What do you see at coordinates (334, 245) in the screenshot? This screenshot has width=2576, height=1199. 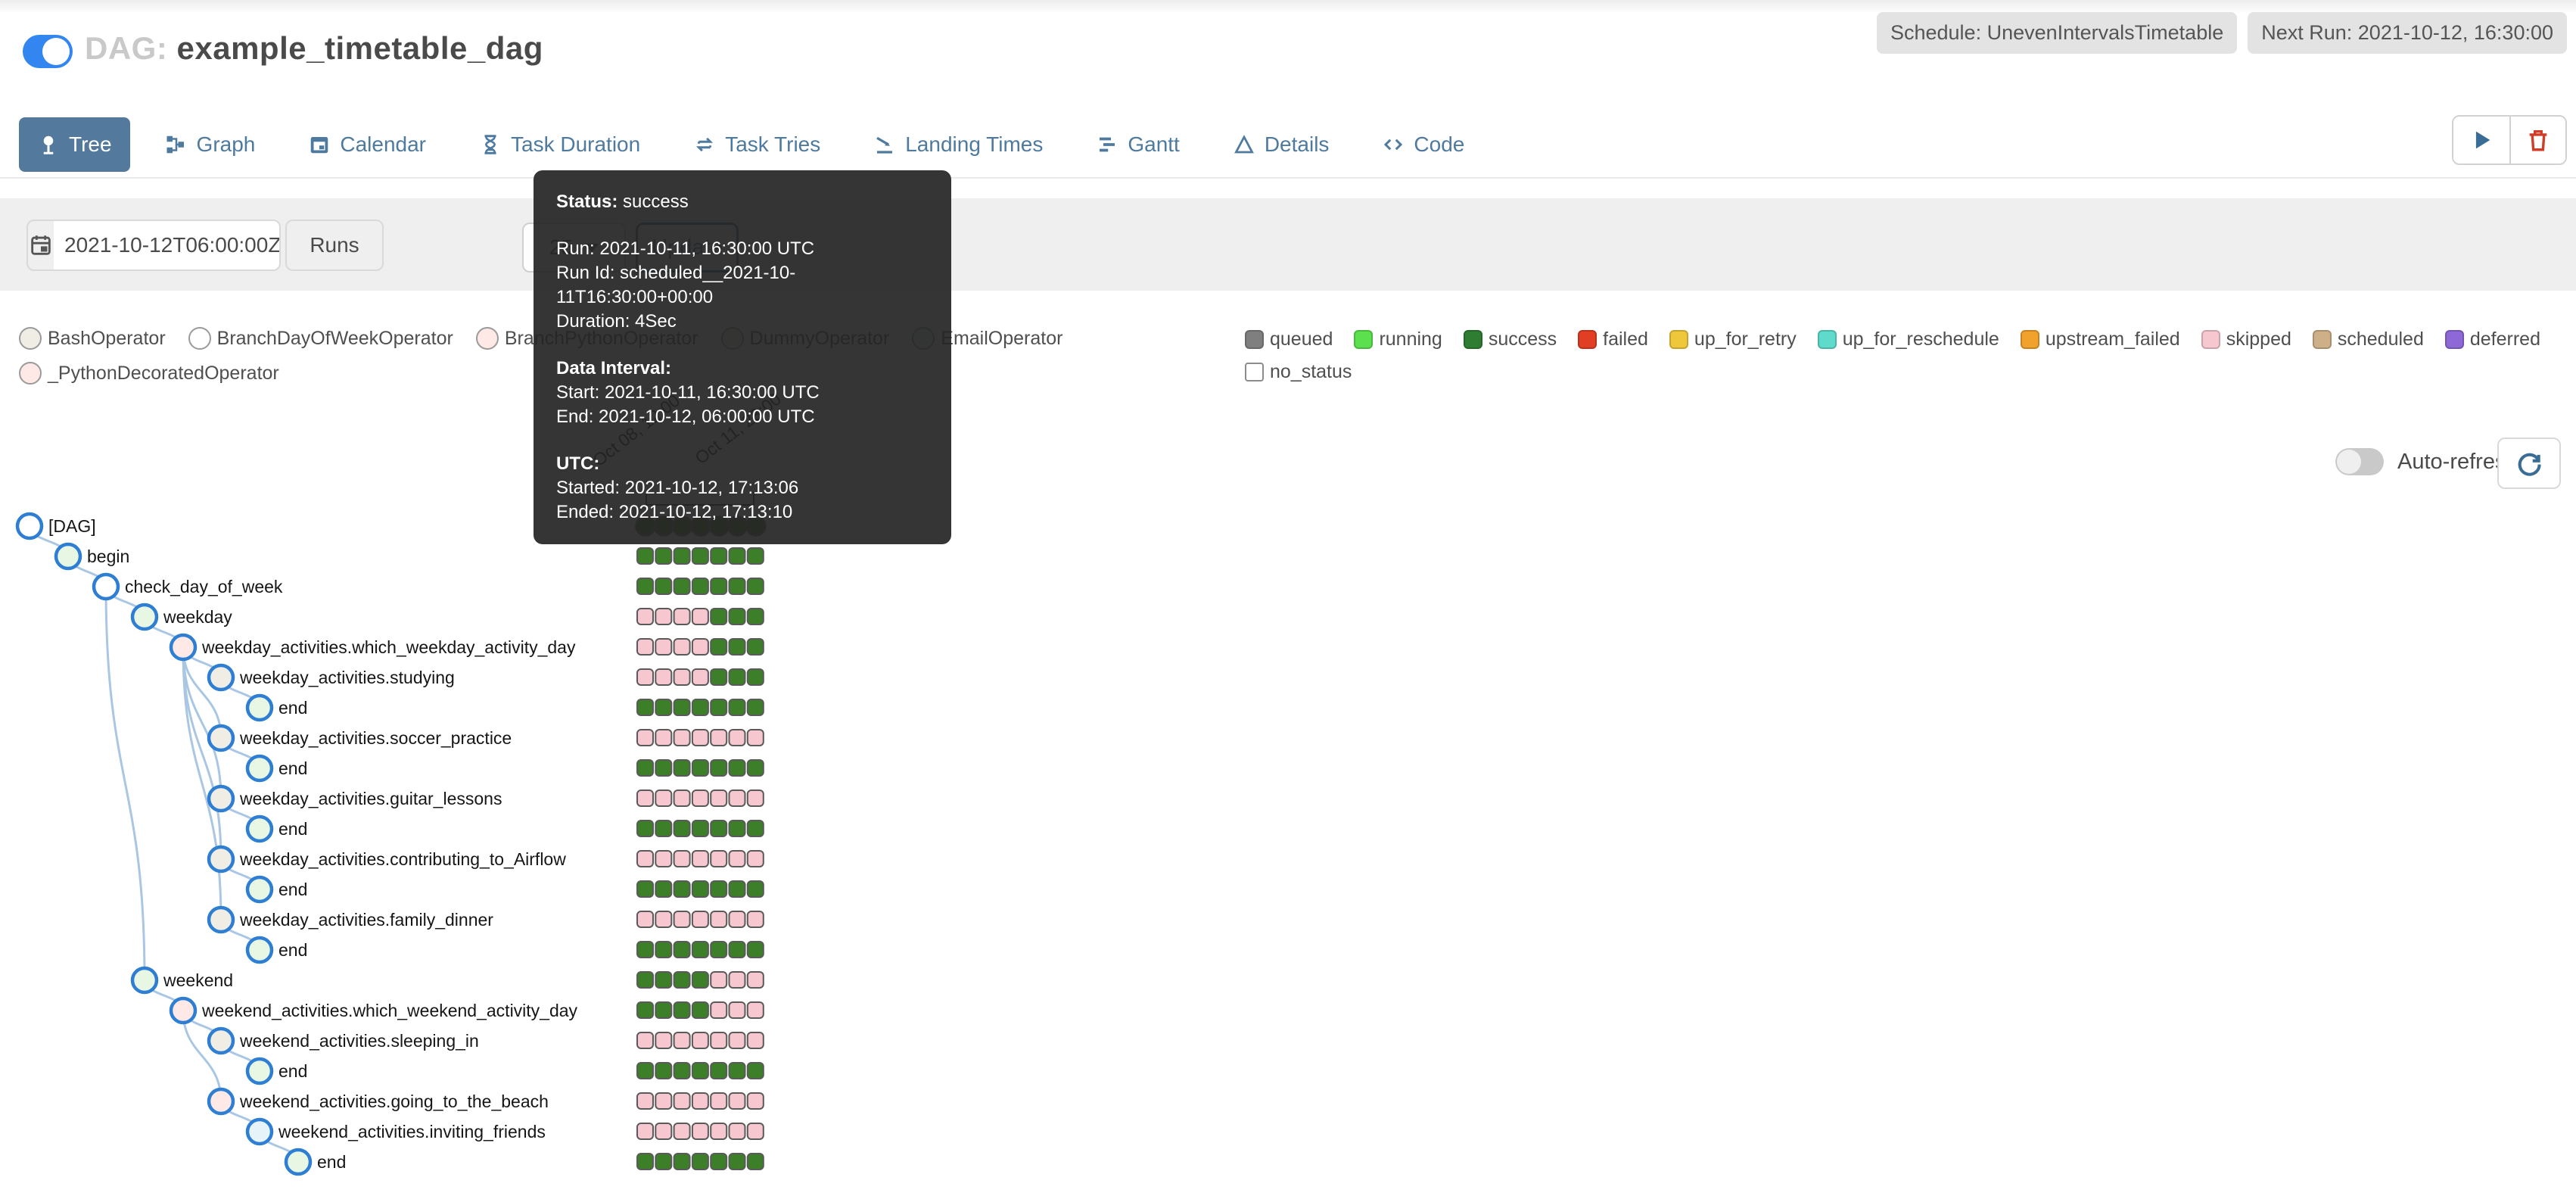 I see `runs-select: Runs` at bounding box center [334, 245].